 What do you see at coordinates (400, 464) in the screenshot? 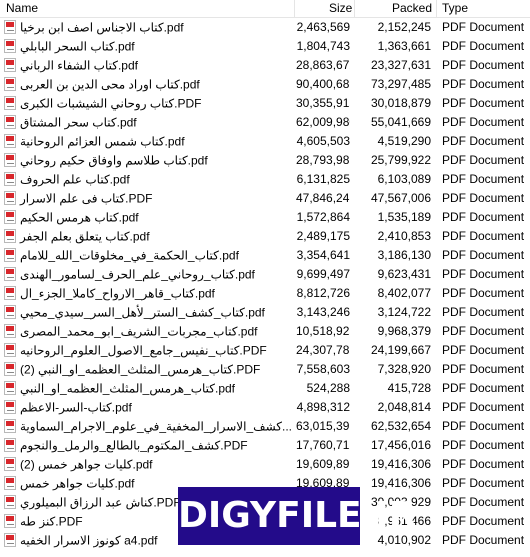
I see `file-packed-size: 19,416,306` at bounding box center [400, 464].